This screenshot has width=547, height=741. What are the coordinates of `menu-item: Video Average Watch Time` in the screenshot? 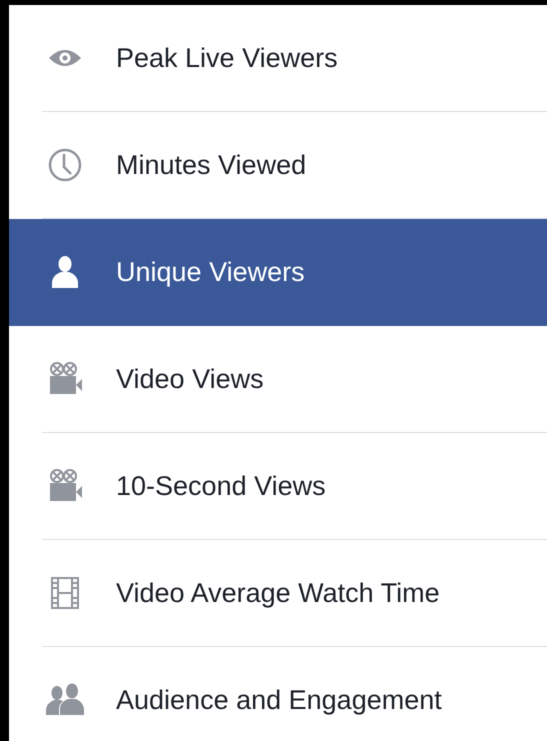 It's located at (278, 593).